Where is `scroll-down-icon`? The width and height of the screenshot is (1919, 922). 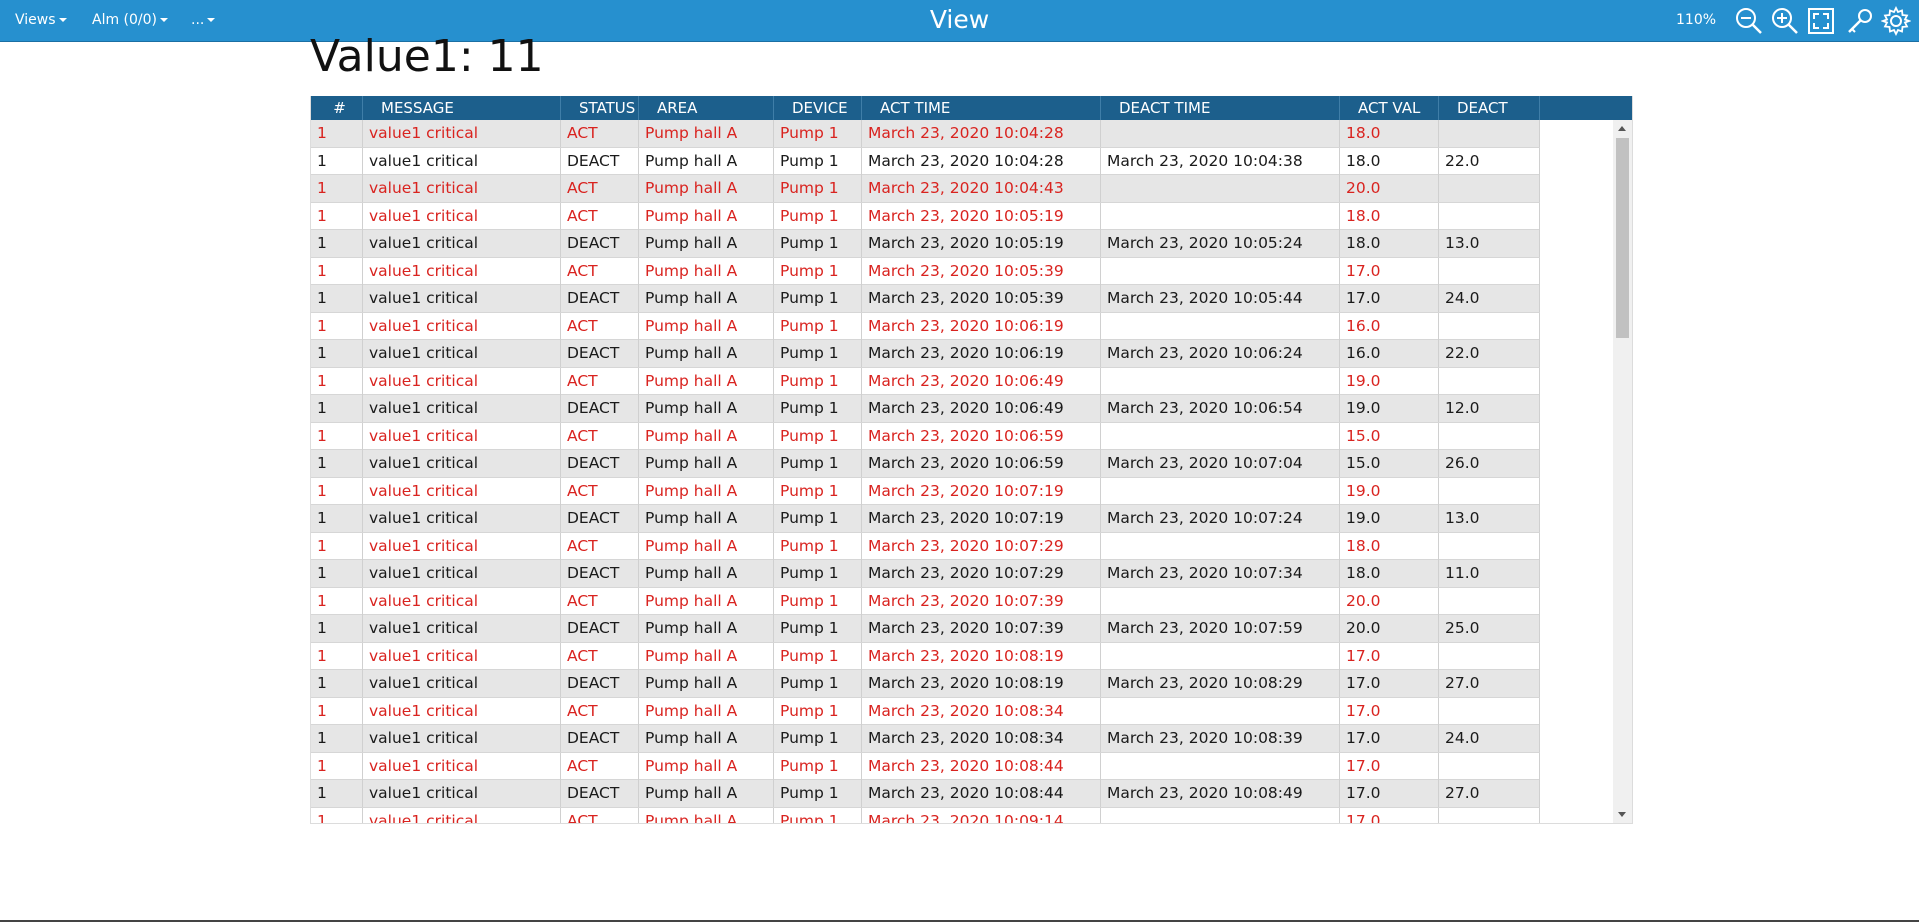
scroll-down-icon is located at coordinates (1622, 814).